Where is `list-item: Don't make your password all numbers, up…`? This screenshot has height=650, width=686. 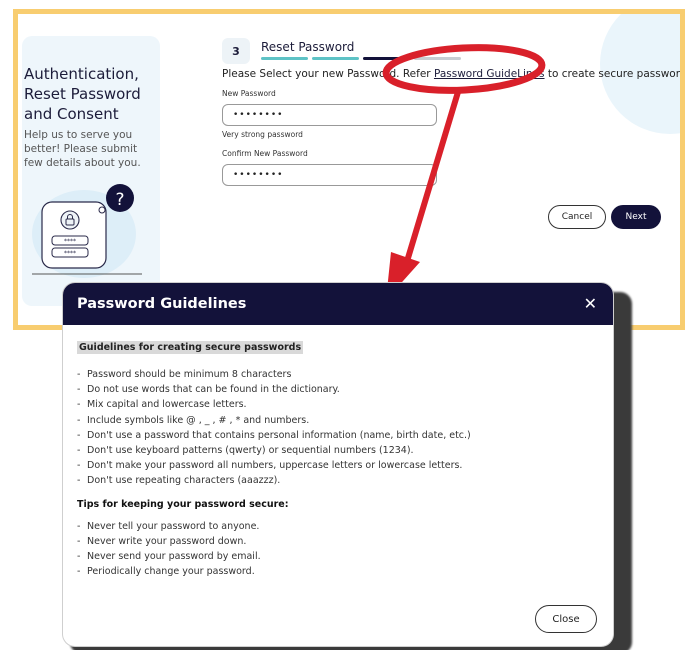
list-item: Don't make your password all numbers, up… is located at coordinates (338, 465).